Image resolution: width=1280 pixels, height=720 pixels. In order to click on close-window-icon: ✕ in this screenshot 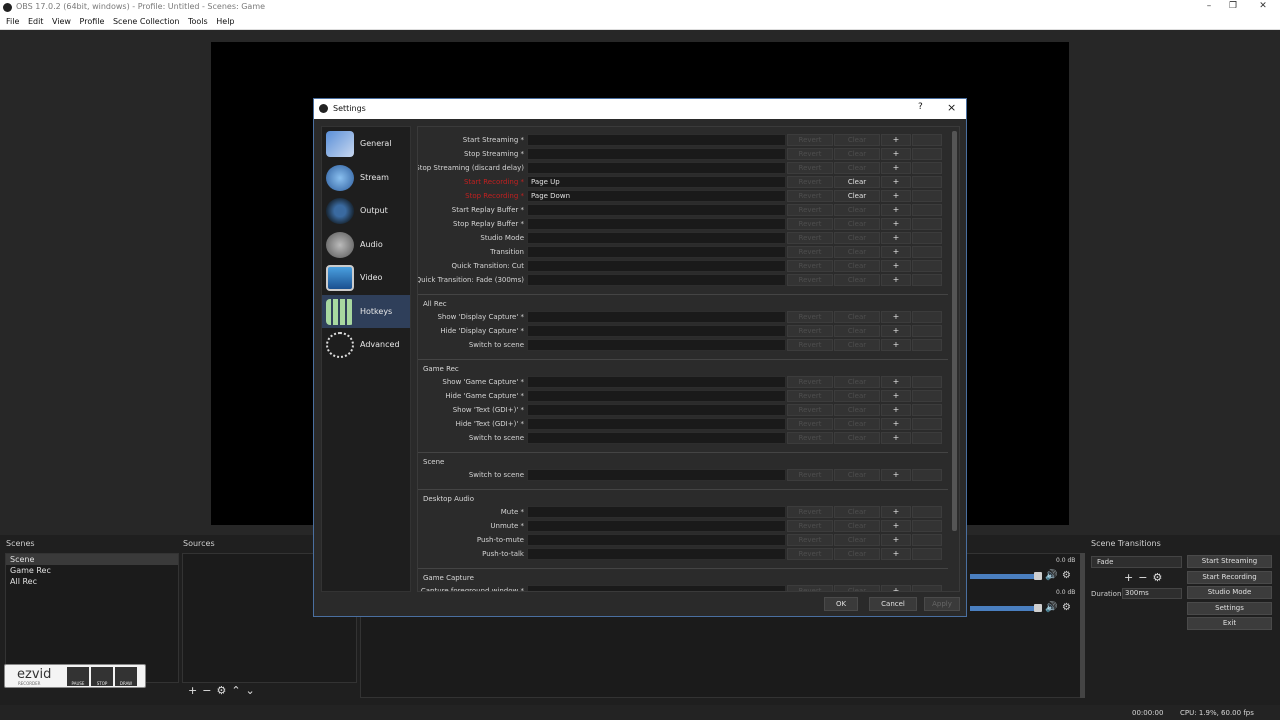, I will do `click(1263, 6)`.